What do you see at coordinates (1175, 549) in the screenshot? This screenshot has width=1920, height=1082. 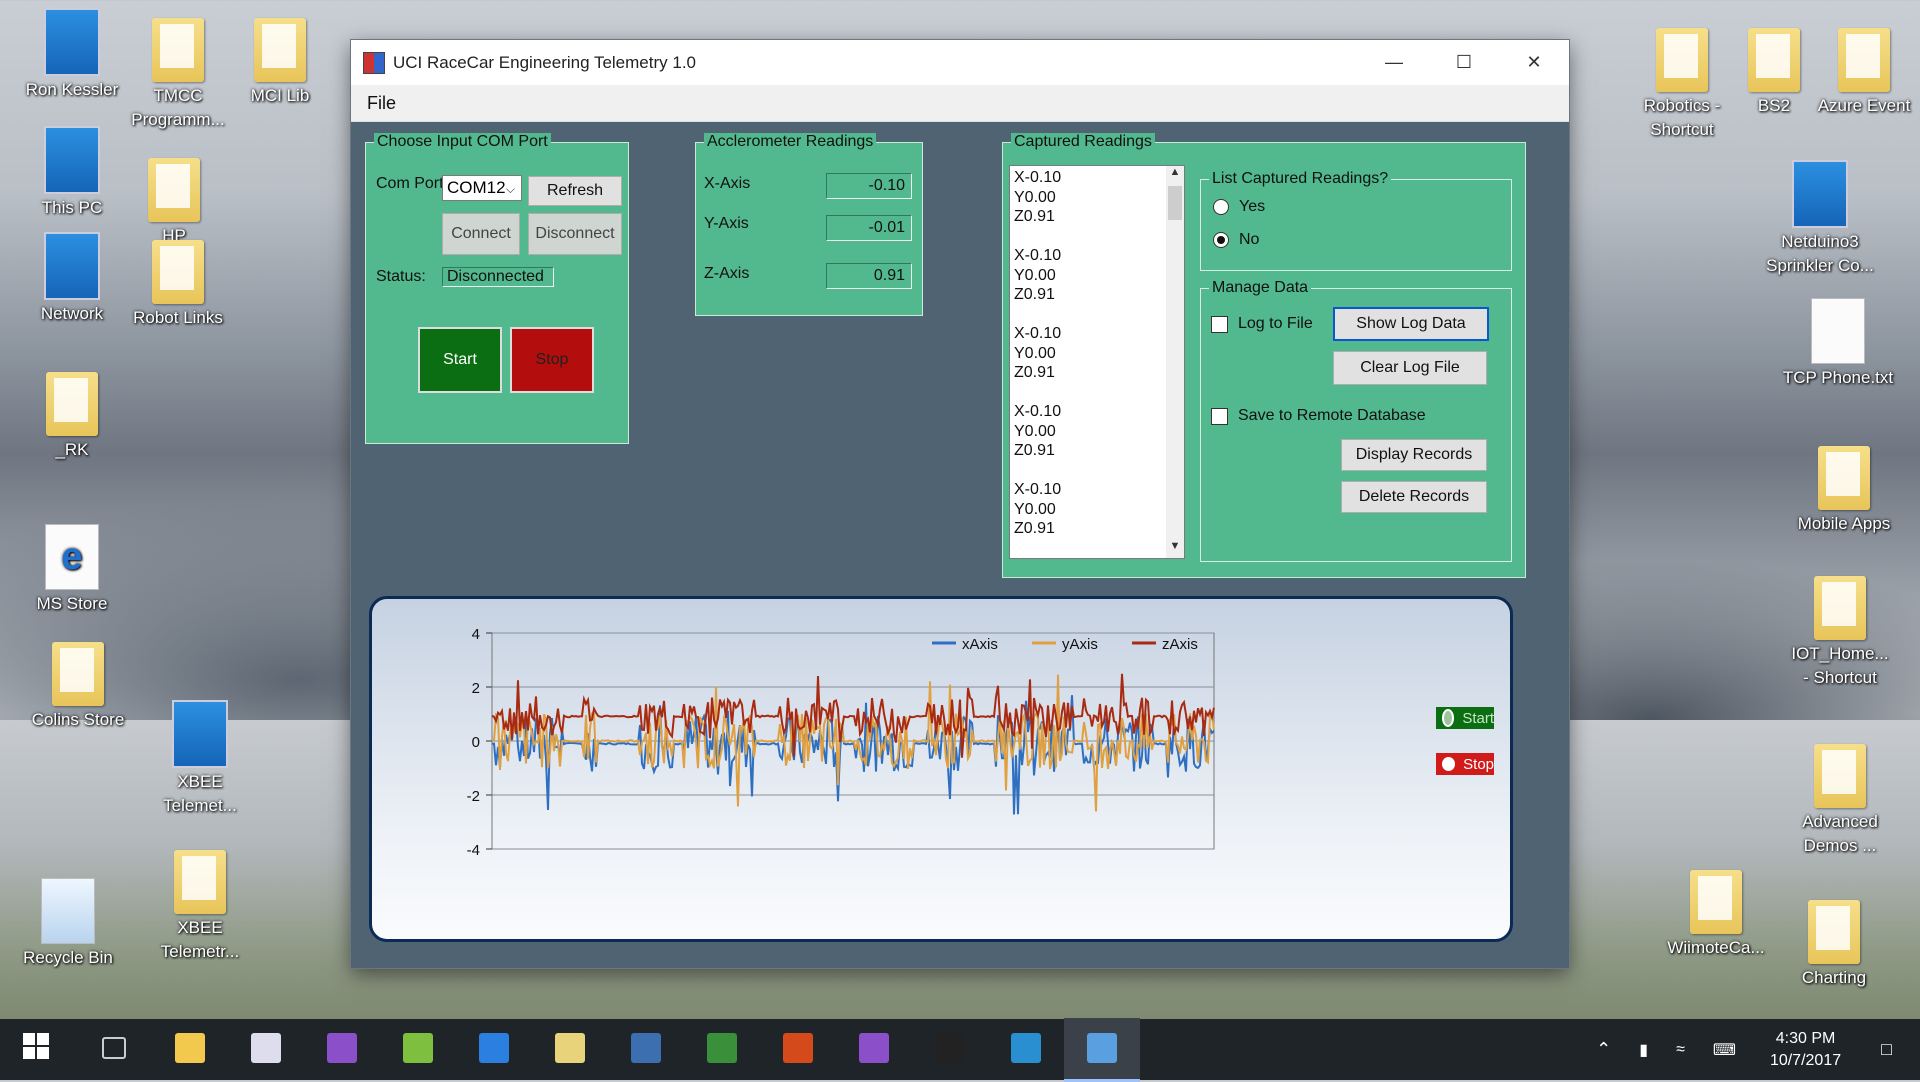 I see `scroll-down-icon: ▼` at bounding box center [1175, 549].